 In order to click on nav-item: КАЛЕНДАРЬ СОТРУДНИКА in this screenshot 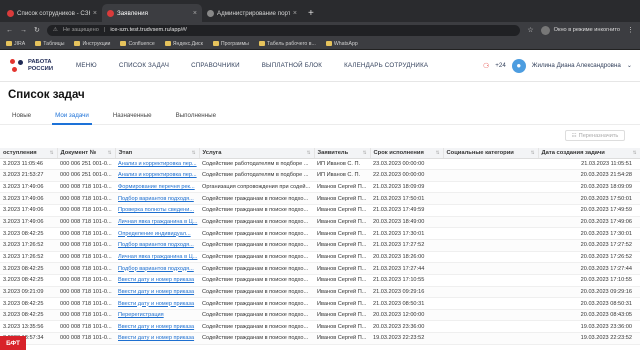, I will do `click(386, 65)`.